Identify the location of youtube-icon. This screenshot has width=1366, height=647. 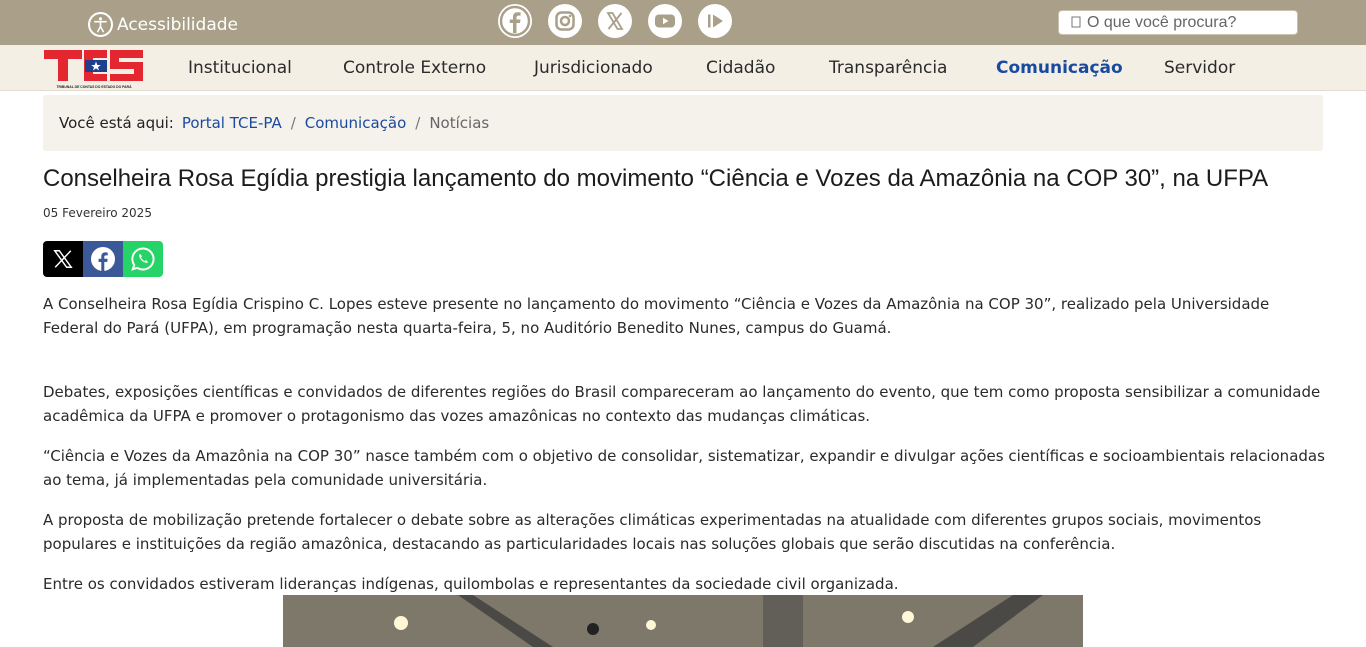
(665, 21).